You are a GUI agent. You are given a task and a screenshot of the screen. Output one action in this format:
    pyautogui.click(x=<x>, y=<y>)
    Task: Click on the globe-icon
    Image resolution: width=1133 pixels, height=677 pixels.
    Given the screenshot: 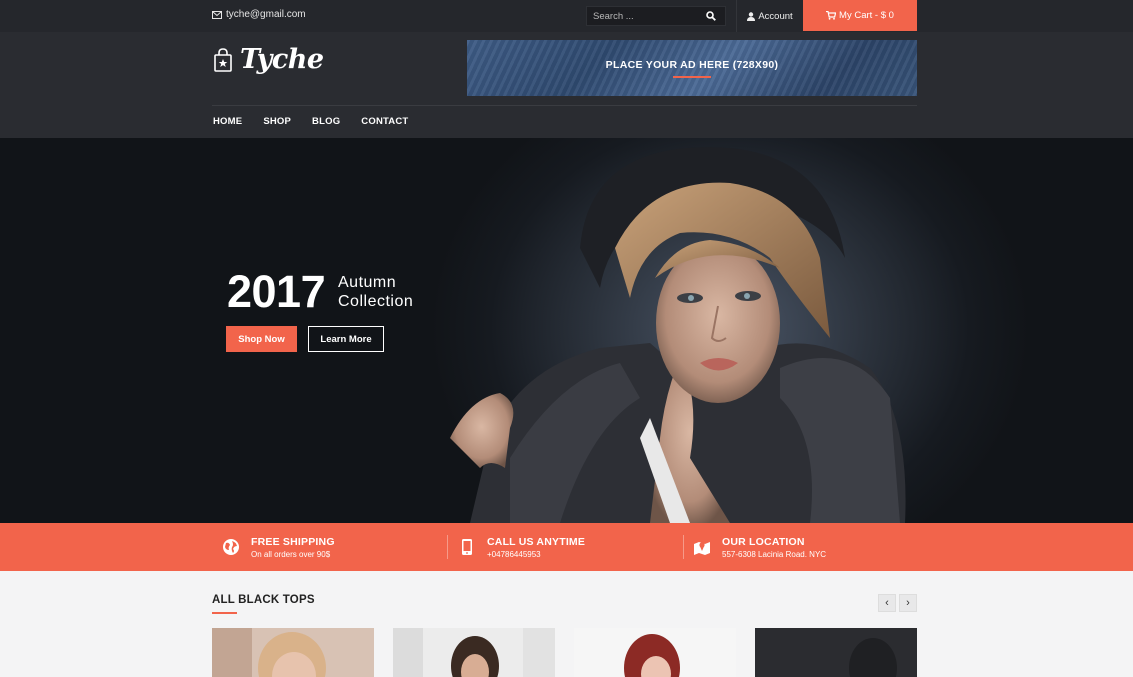 What is the action you would take?
    pyautogui.click(x=231, y=547)
    